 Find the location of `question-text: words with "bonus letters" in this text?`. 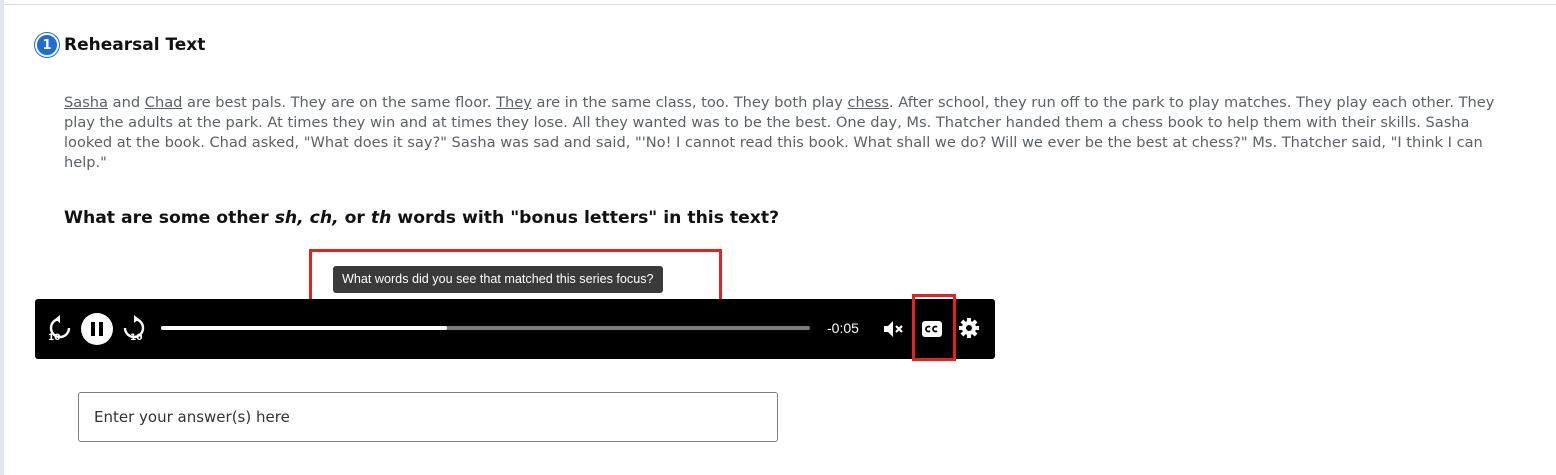

question-text: words with "bonus letters" in this text? is located at coordinates (585, 218).